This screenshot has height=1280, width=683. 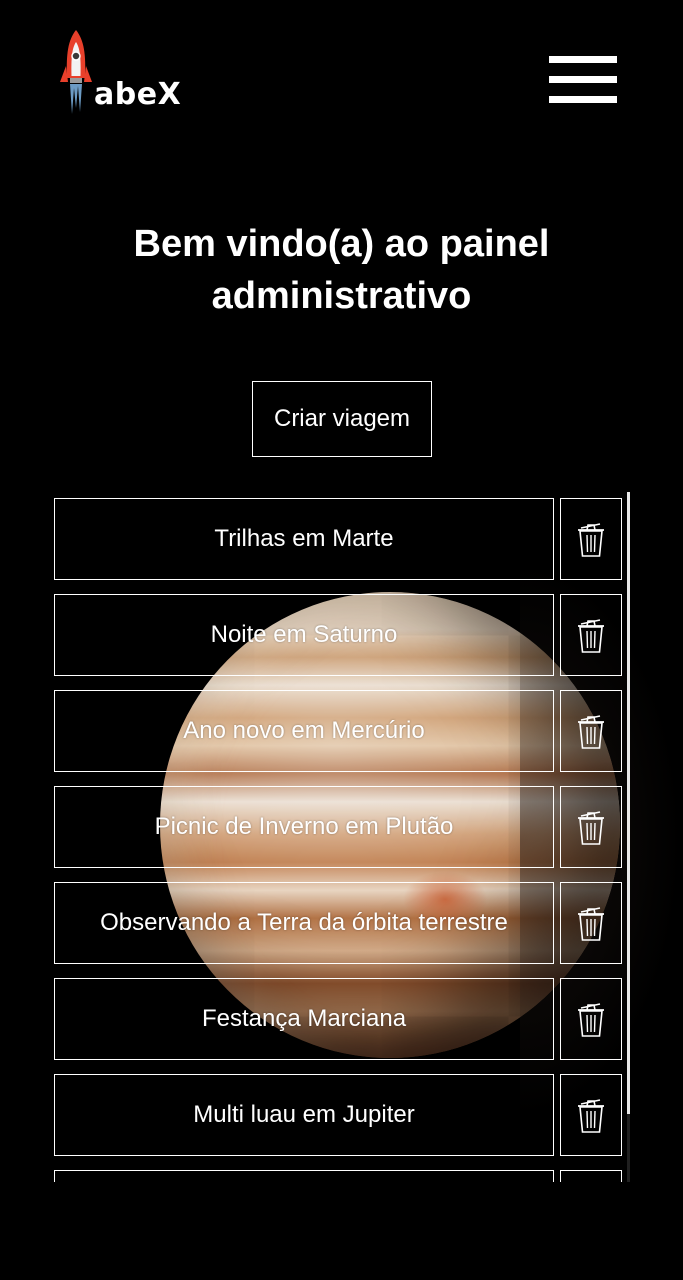 What do you see at coordinates (76, 72) in the screenshot?
I see `rocket-icon` at bounding box center [76, 72].